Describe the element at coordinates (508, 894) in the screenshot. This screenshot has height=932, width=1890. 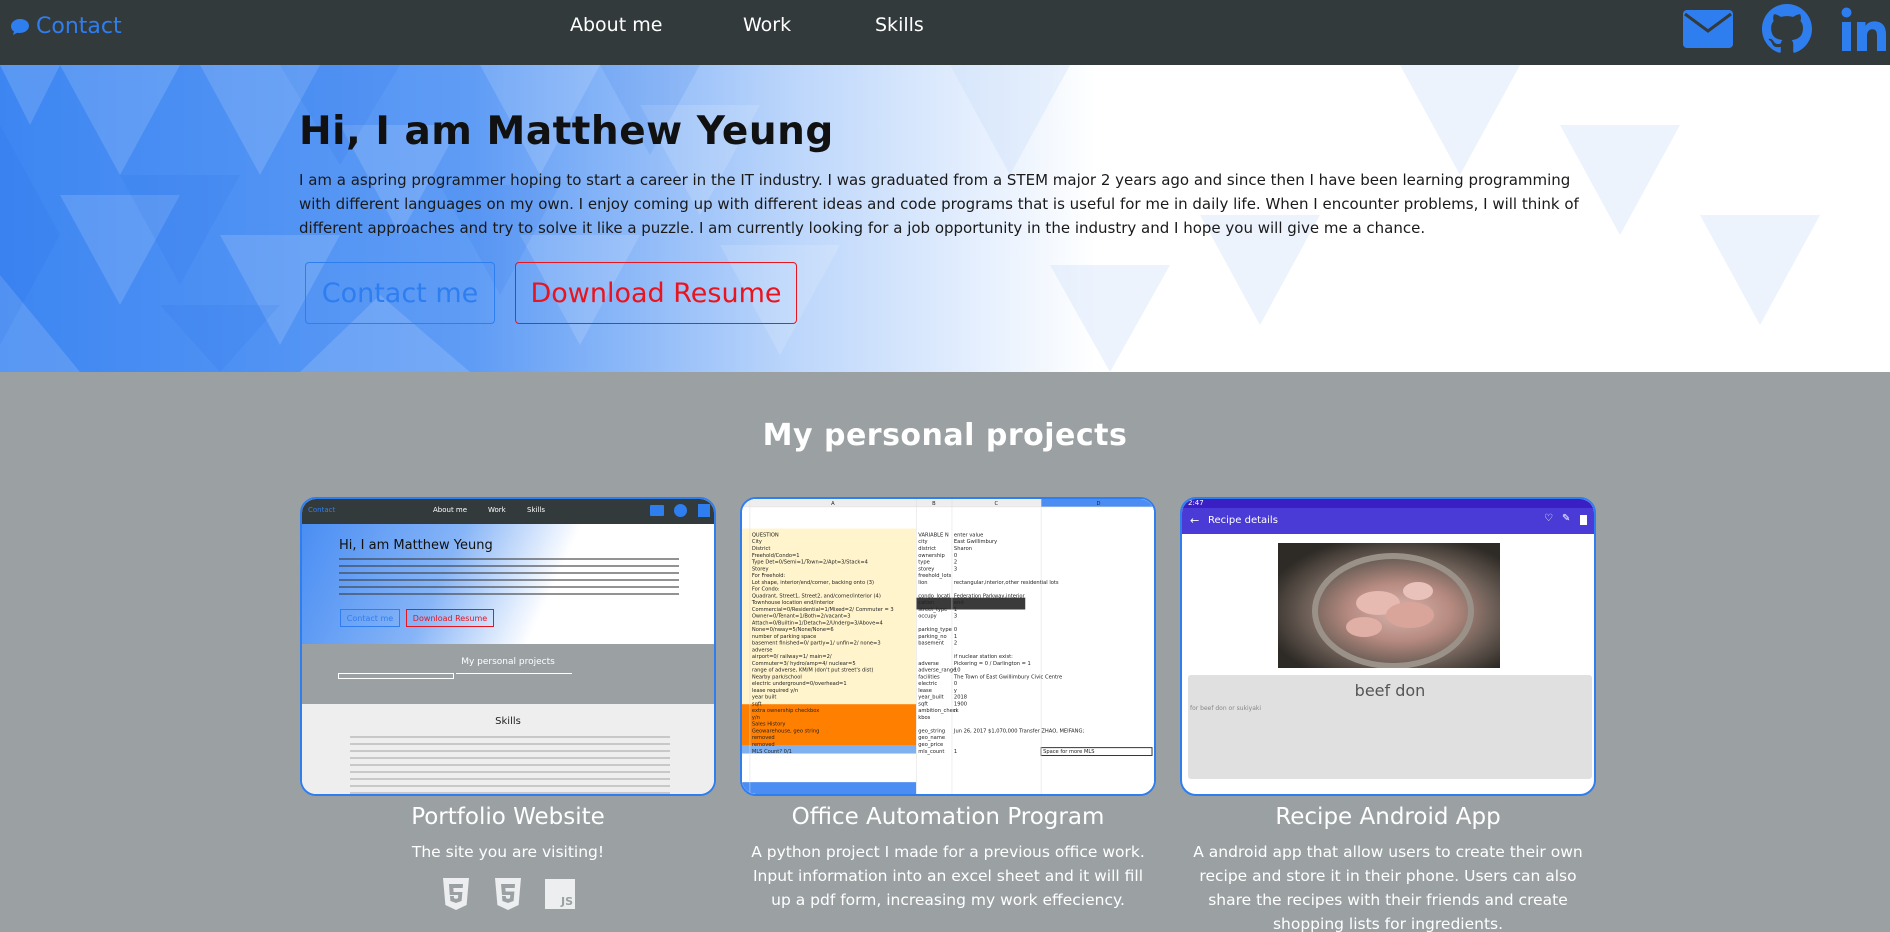
I see `css3-icon: 3` at that location.